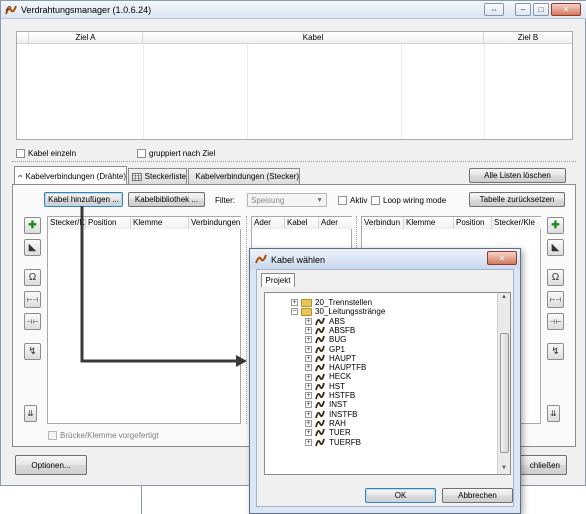  Describe the element at coordinates (340, 433) in the screenshot. I see `tree-label: TUER` at that location.